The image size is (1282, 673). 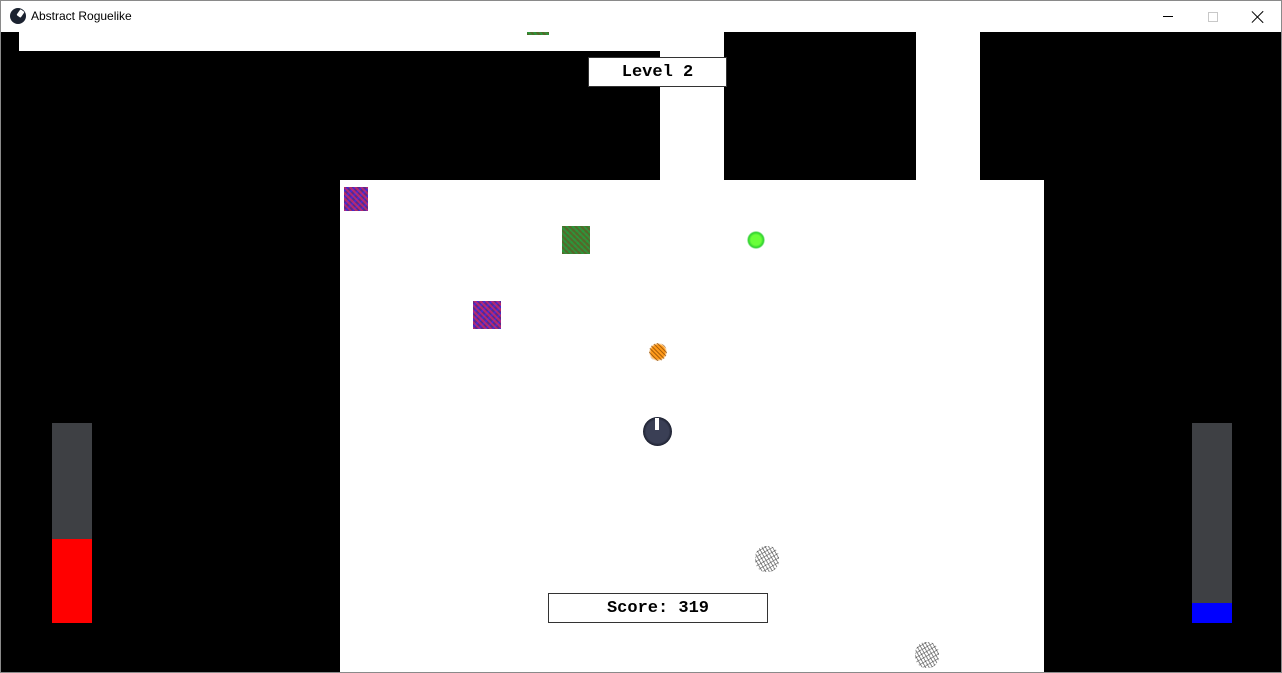 What do you see at coordinates (1212, 613) in the screenshot?
I see `mana-bar-fill` at bounding box center [1212, 613].